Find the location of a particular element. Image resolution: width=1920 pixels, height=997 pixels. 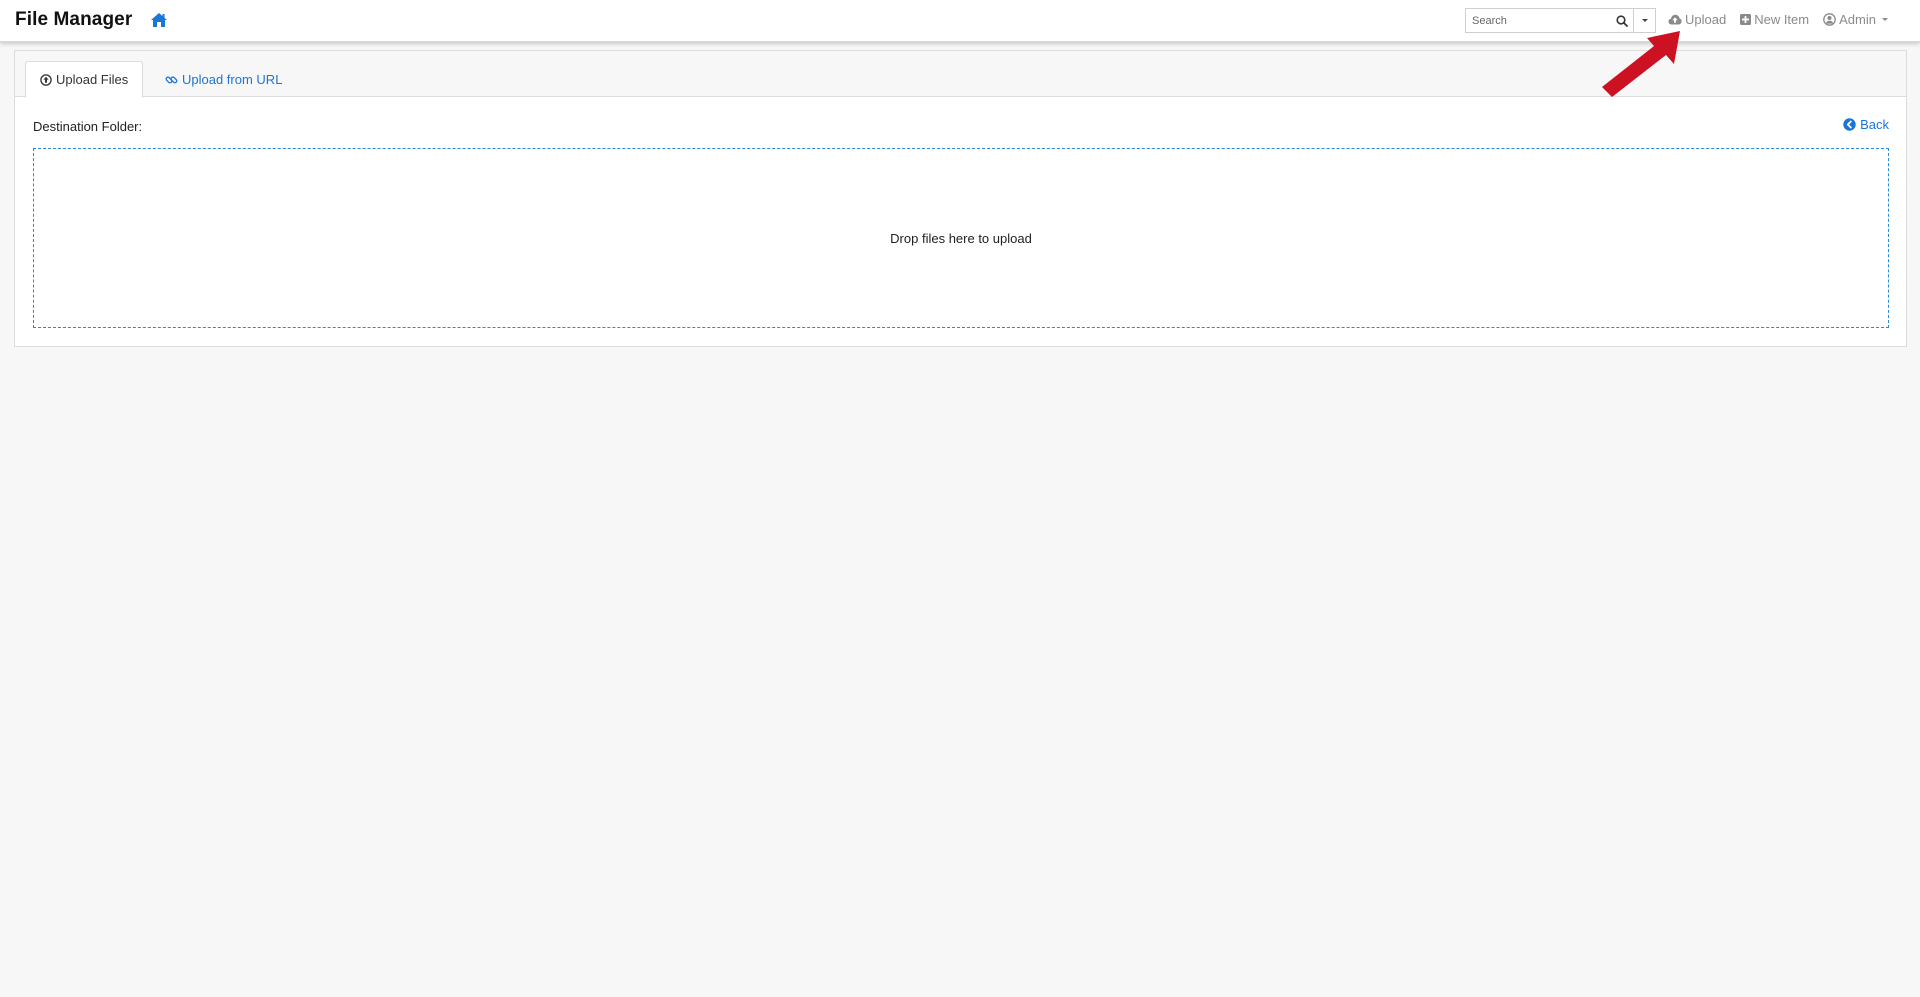

dropzone-text: Drop files here to upload is located at coordinates (961, 238).